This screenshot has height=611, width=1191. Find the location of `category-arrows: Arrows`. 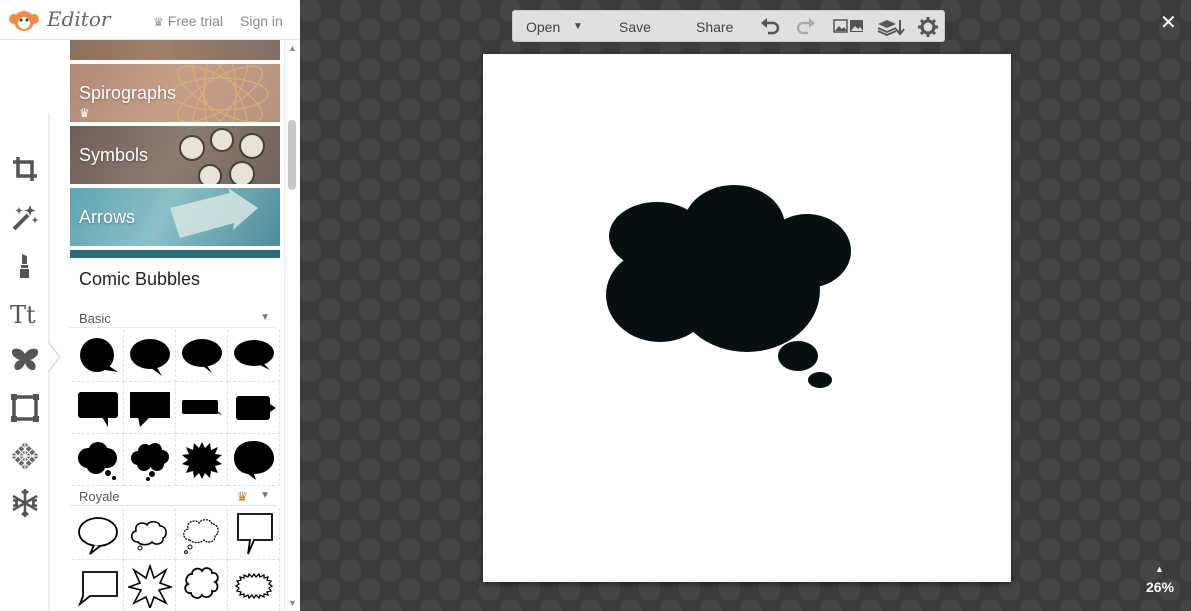

category-arrows: Arrows is located at coordinates (175, 218).